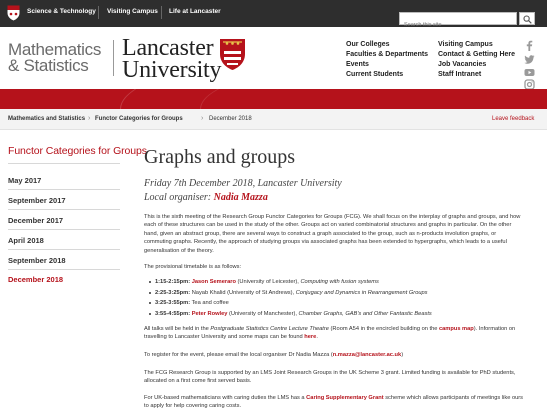 The image size is (547, 416). What do you see at coordinates (529, 45) in the screenshot?
I see `facebook-icon` at bounding box center [529, 45].